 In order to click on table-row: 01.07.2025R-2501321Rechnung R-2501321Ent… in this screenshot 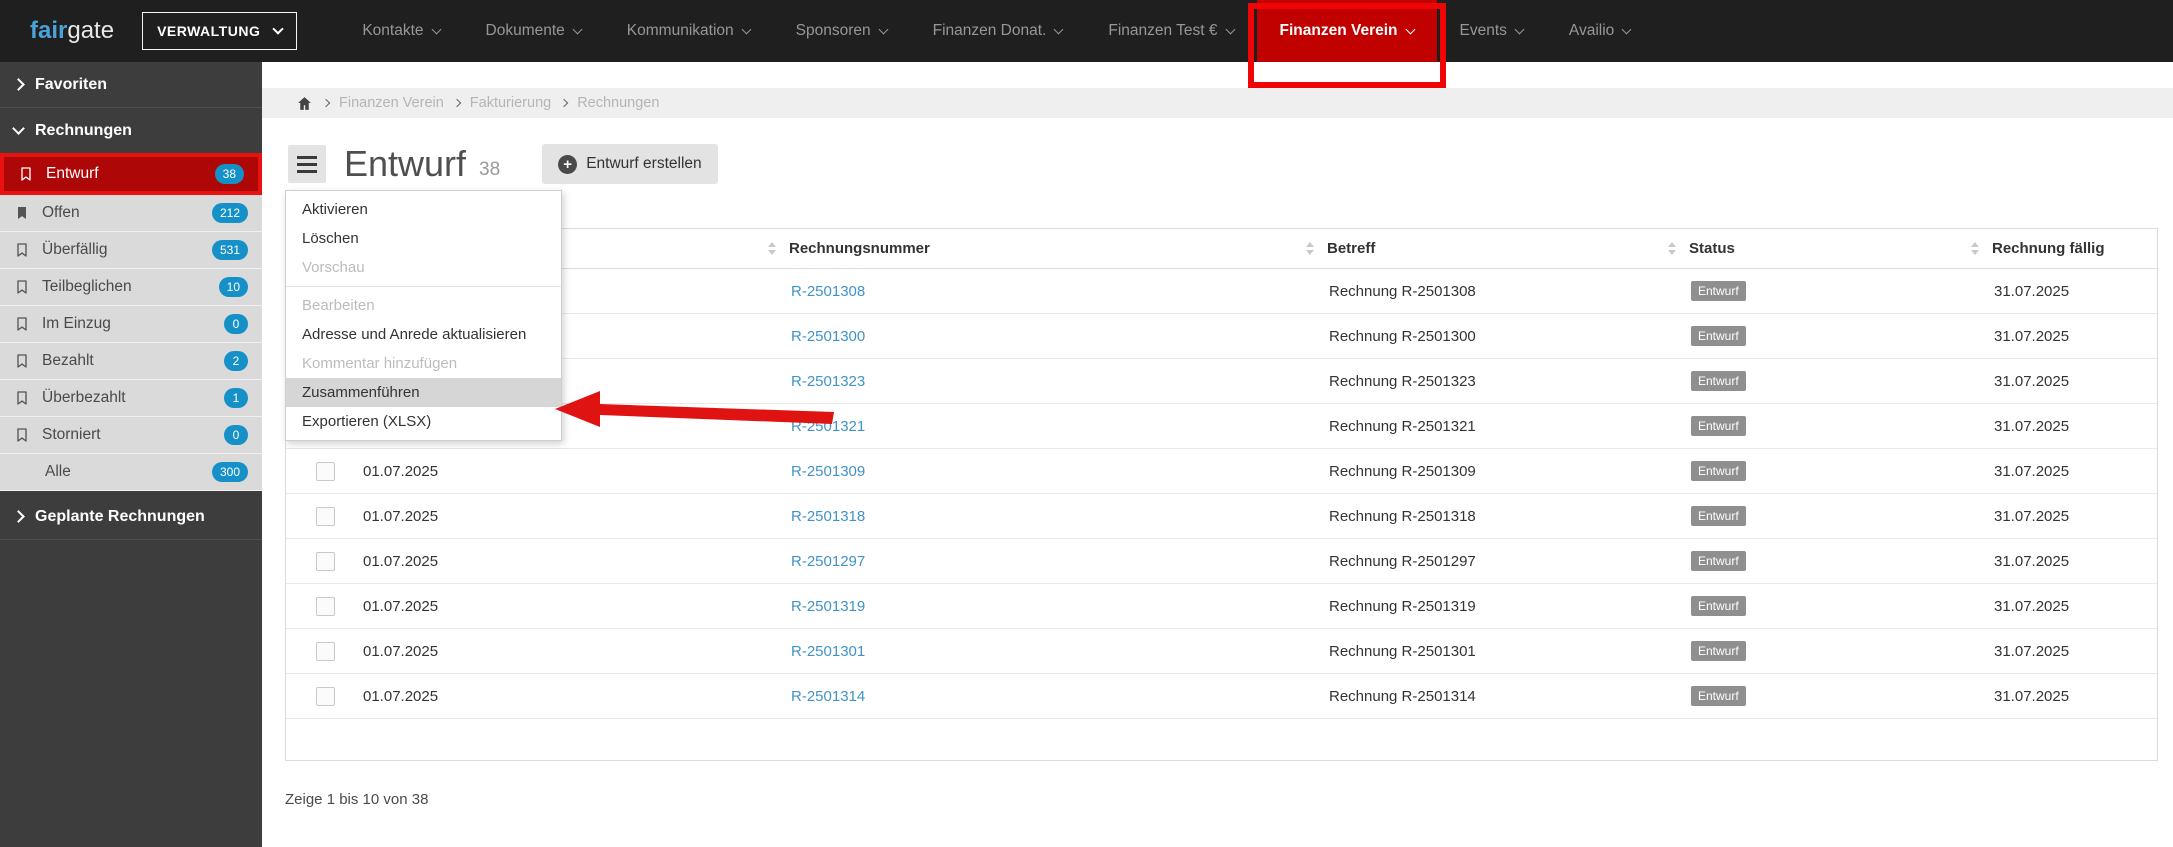, I will do `click(1221, 426)`.